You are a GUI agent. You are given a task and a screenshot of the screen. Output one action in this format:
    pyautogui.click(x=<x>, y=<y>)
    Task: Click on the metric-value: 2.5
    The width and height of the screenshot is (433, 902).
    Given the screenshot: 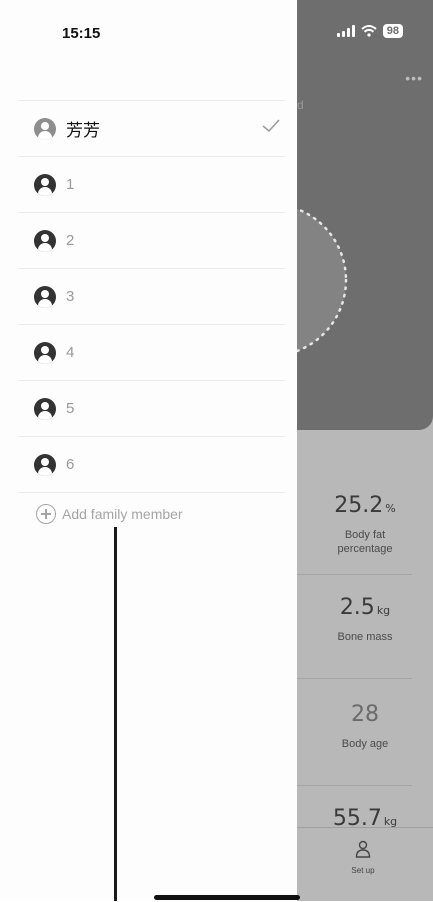 What is the action you would take?
    pyautogui.click(x=357, y=607)
    